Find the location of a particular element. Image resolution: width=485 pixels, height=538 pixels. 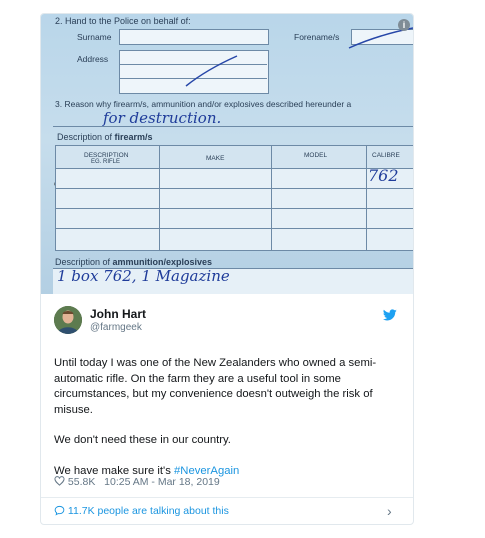

info-icon: i is located at coordinates (404, 25).